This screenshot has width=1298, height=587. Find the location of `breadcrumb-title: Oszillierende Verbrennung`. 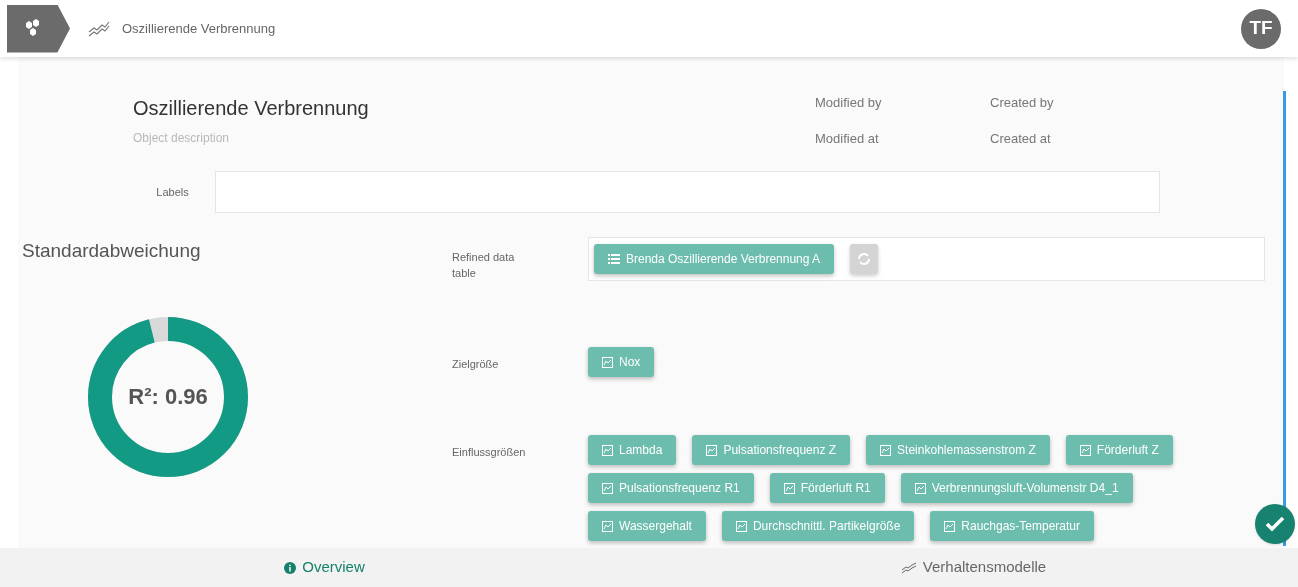

breadcrumb-title: Oszillierende Verbrennung is located at coordinates (199, 28).